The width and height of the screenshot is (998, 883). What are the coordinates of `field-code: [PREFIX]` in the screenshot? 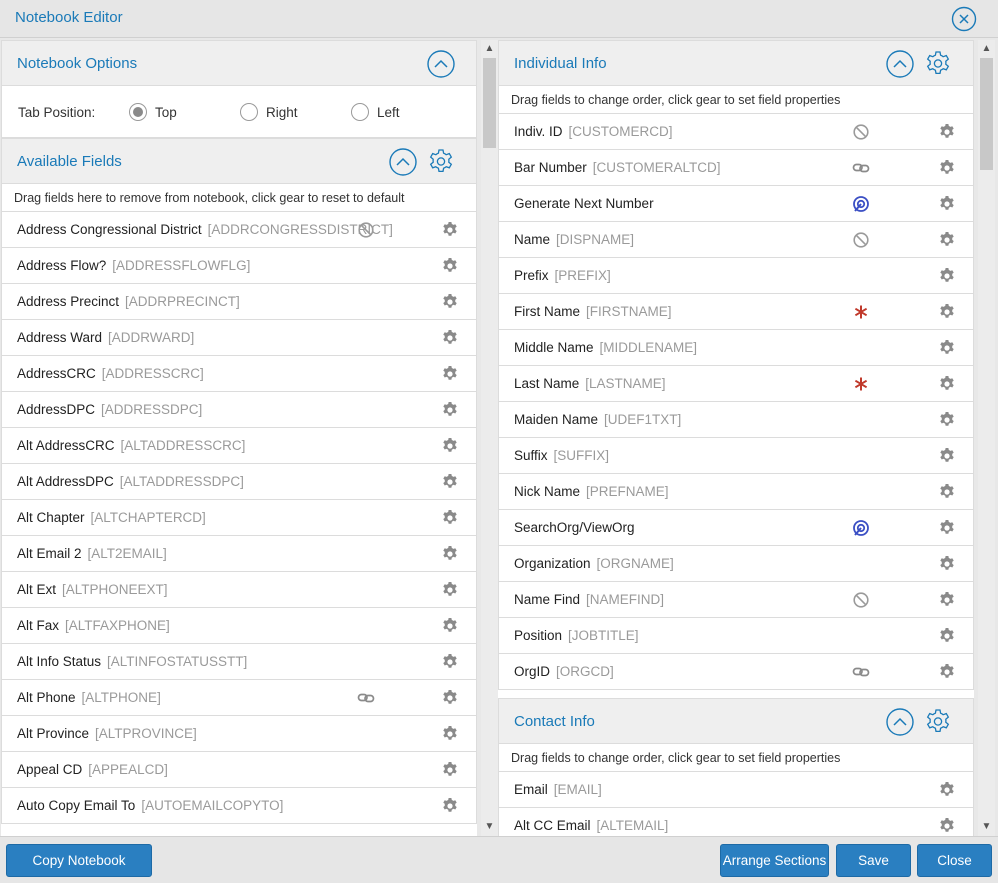 It's located at (582, 275).